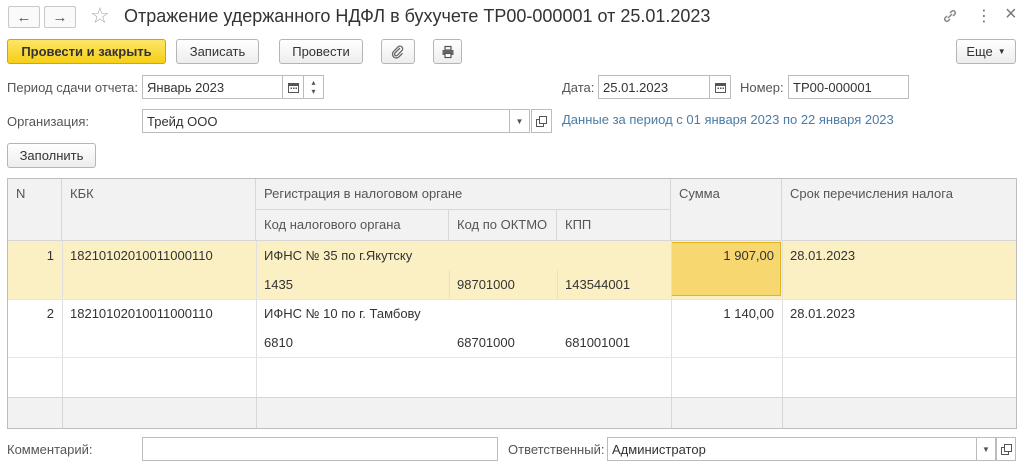  I want to click on cell-sum: 1 907,00, so click(726, 255).